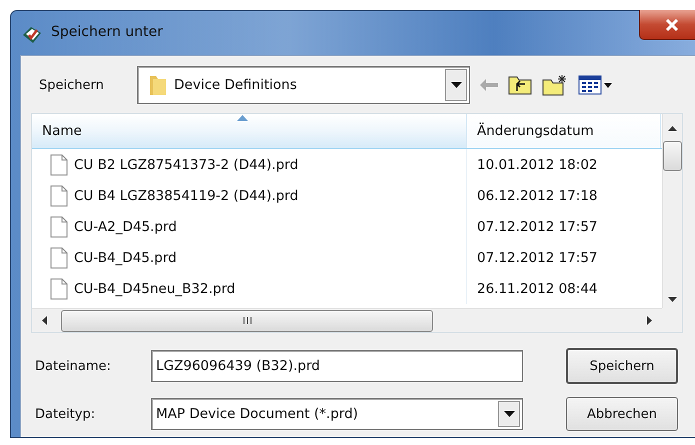 The width and height of the screenshot is (695, 445). What do you see at coordinates (249, 257) in the screenshot?
I see `file-name-cell: CU-B4_D45.prd` at bounding box center [249, 257].